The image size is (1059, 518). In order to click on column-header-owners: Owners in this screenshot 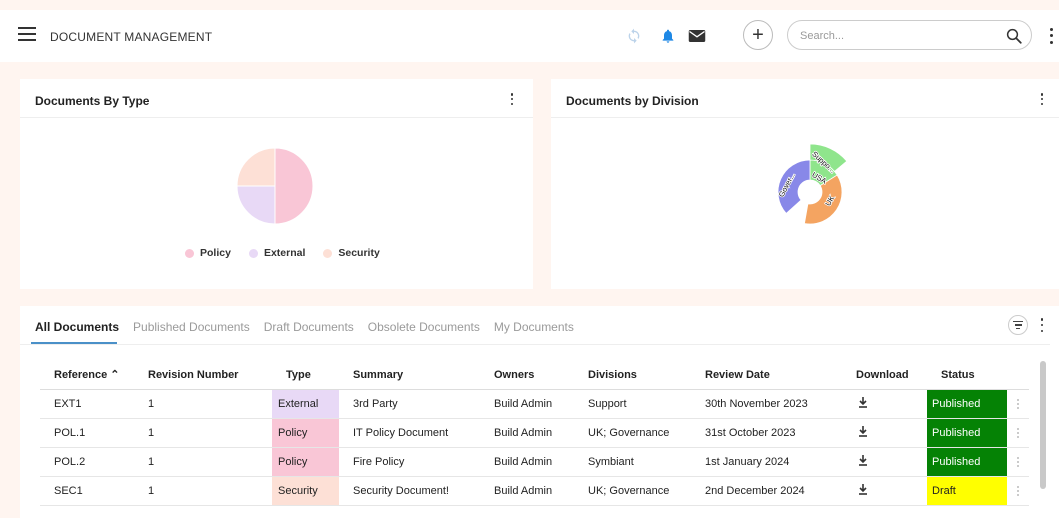, I will do `click(527, 375)`.